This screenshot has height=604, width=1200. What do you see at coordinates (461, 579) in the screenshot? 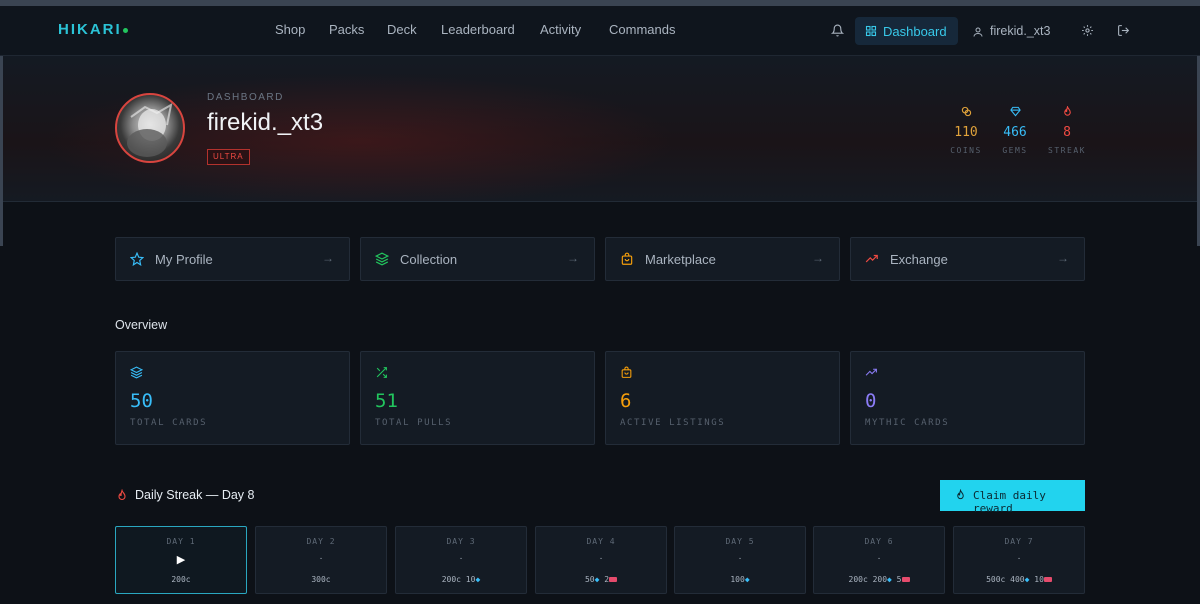
I see `day-reward: 200c 10◆` at bounding box center [461, 579].